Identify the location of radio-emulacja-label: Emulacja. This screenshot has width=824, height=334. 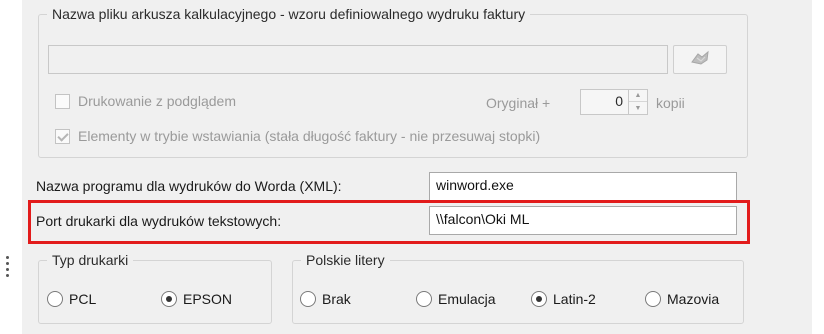
(467, 299).